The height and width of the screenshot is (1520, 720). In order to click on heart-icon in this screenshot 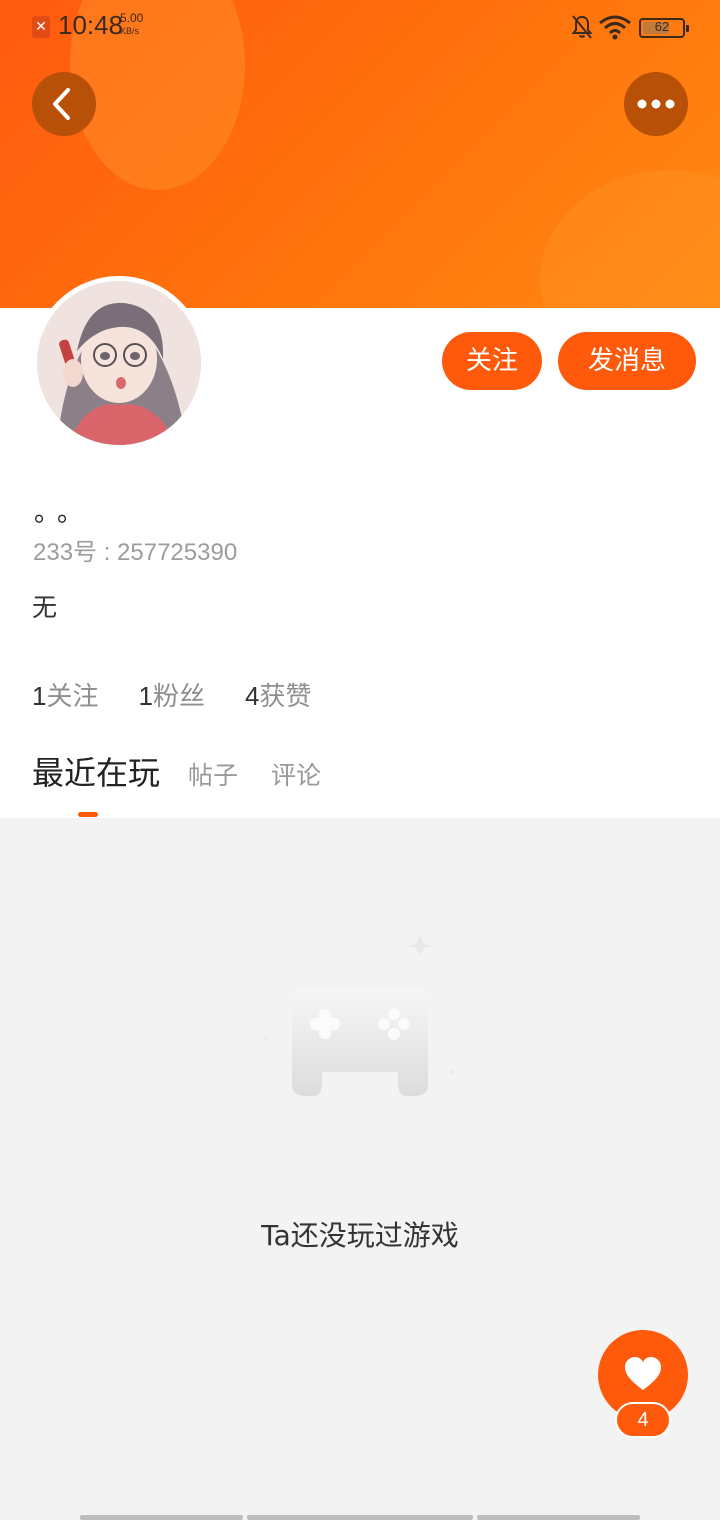, I will do `click(643, 1373)`.